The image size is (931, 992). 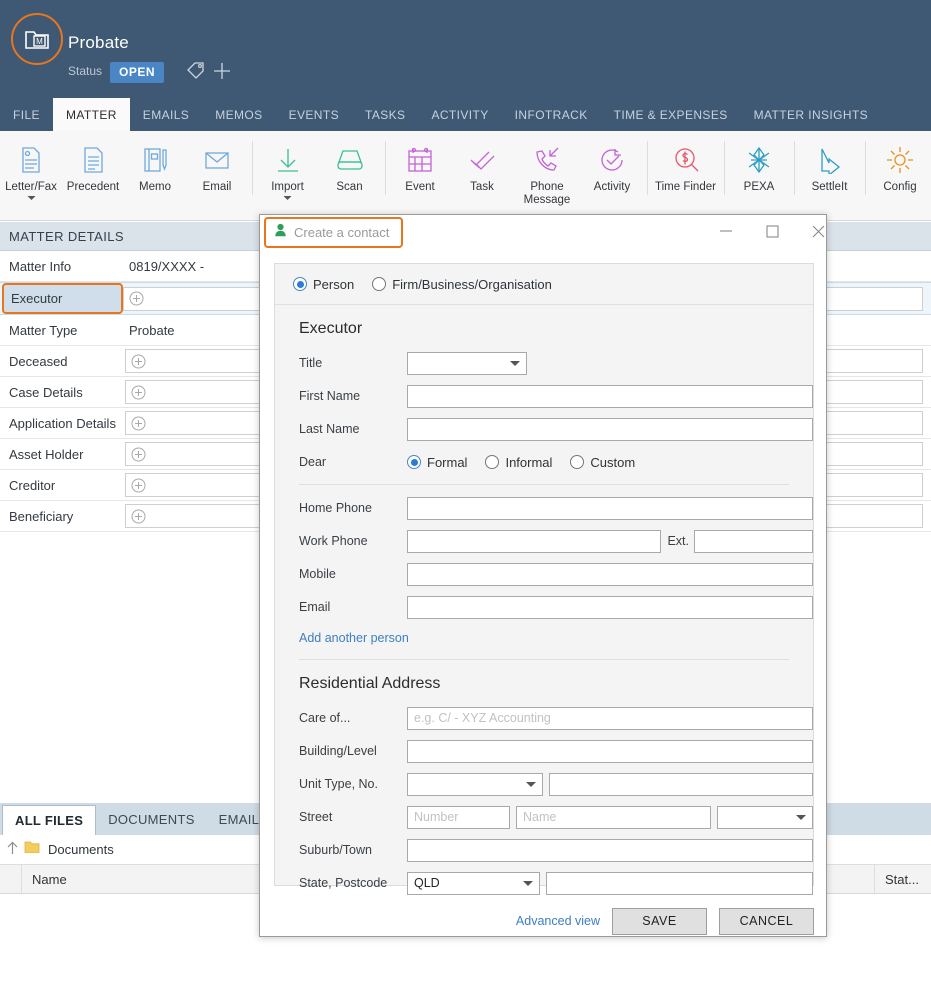 I want to click on work-phone-row: Work Phone Ext., so click(x=544, y=541).